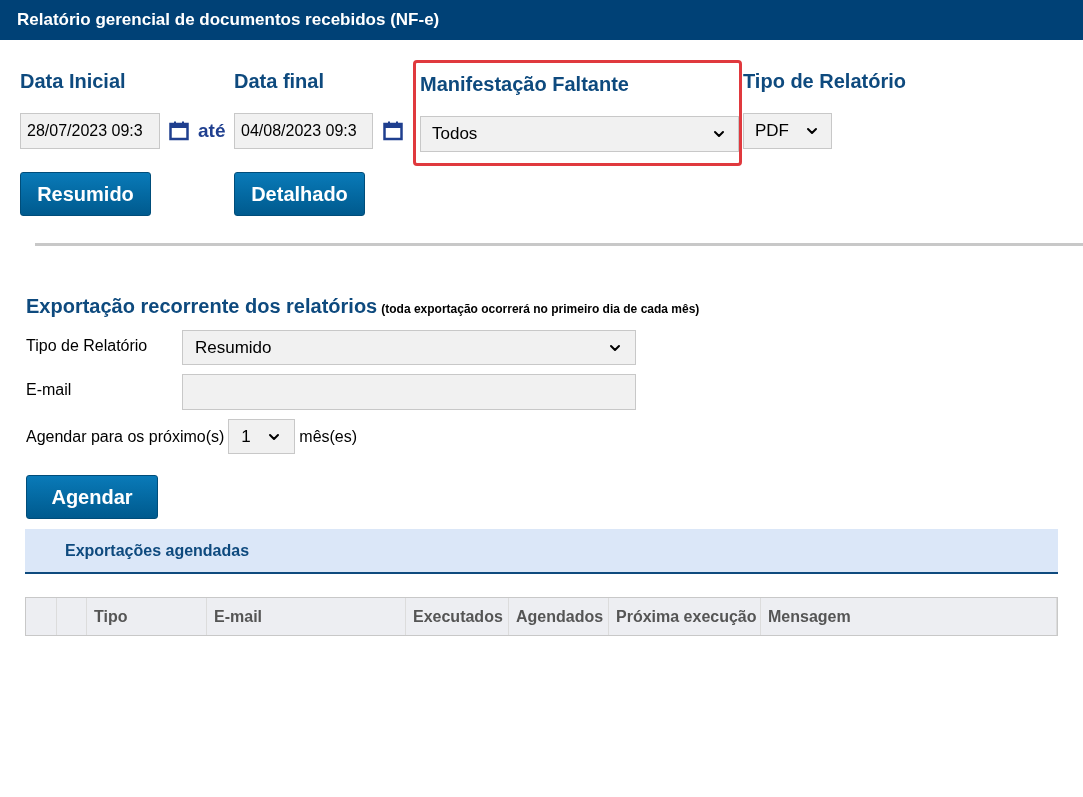 The height and width of the screenshot is (797, 1083). I want to click on range-separator: até, so click(212, 130).